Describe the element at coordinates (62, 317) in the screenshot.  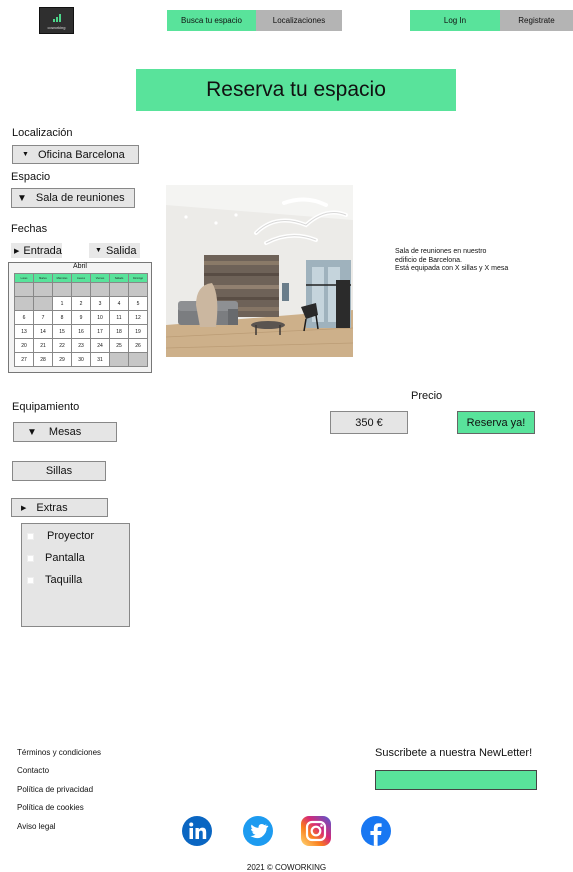
I see `calendar-day: 8` at that location.